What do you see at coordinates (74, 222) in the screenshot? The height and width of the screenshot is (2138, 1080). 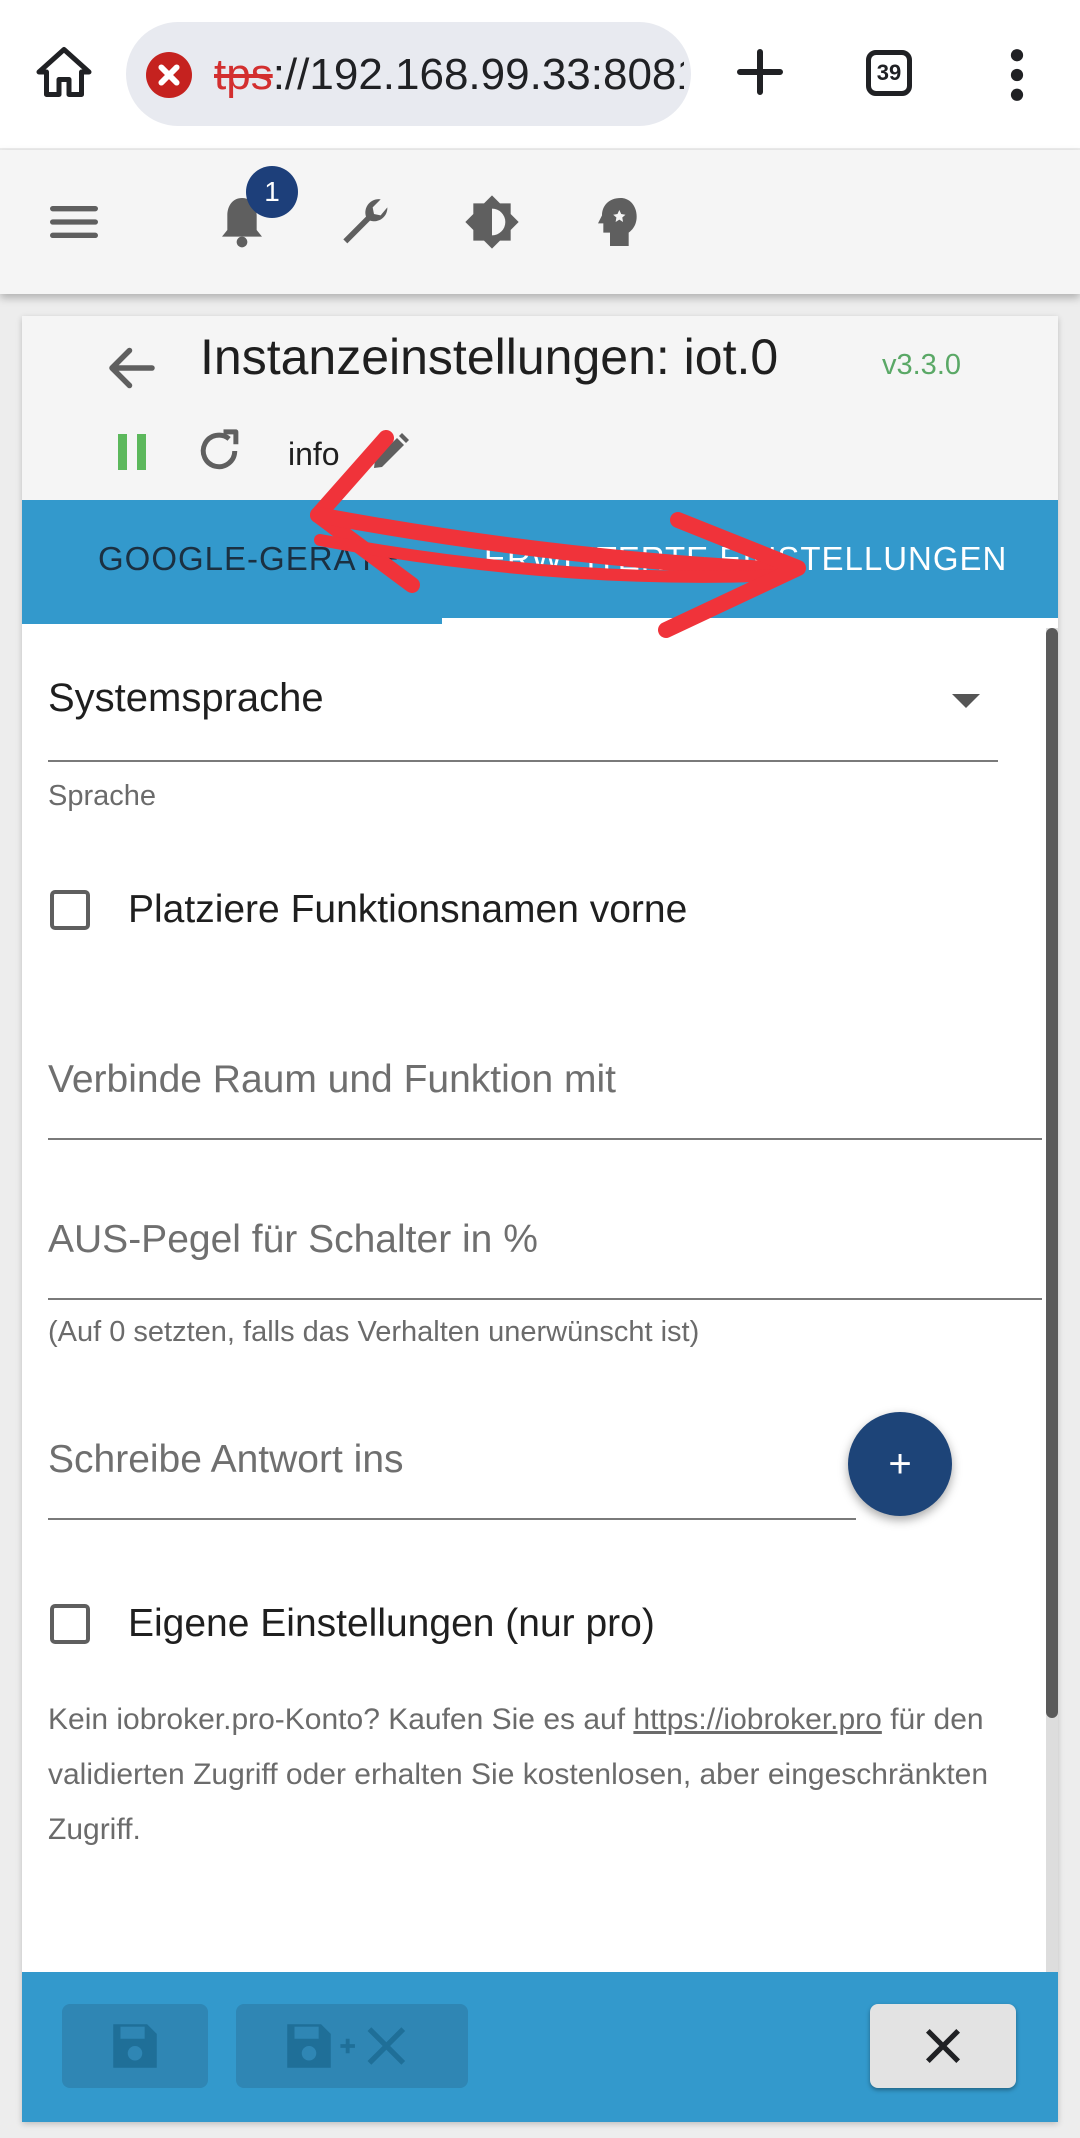 I see `menu-icon` at bounding box center [74, 222].